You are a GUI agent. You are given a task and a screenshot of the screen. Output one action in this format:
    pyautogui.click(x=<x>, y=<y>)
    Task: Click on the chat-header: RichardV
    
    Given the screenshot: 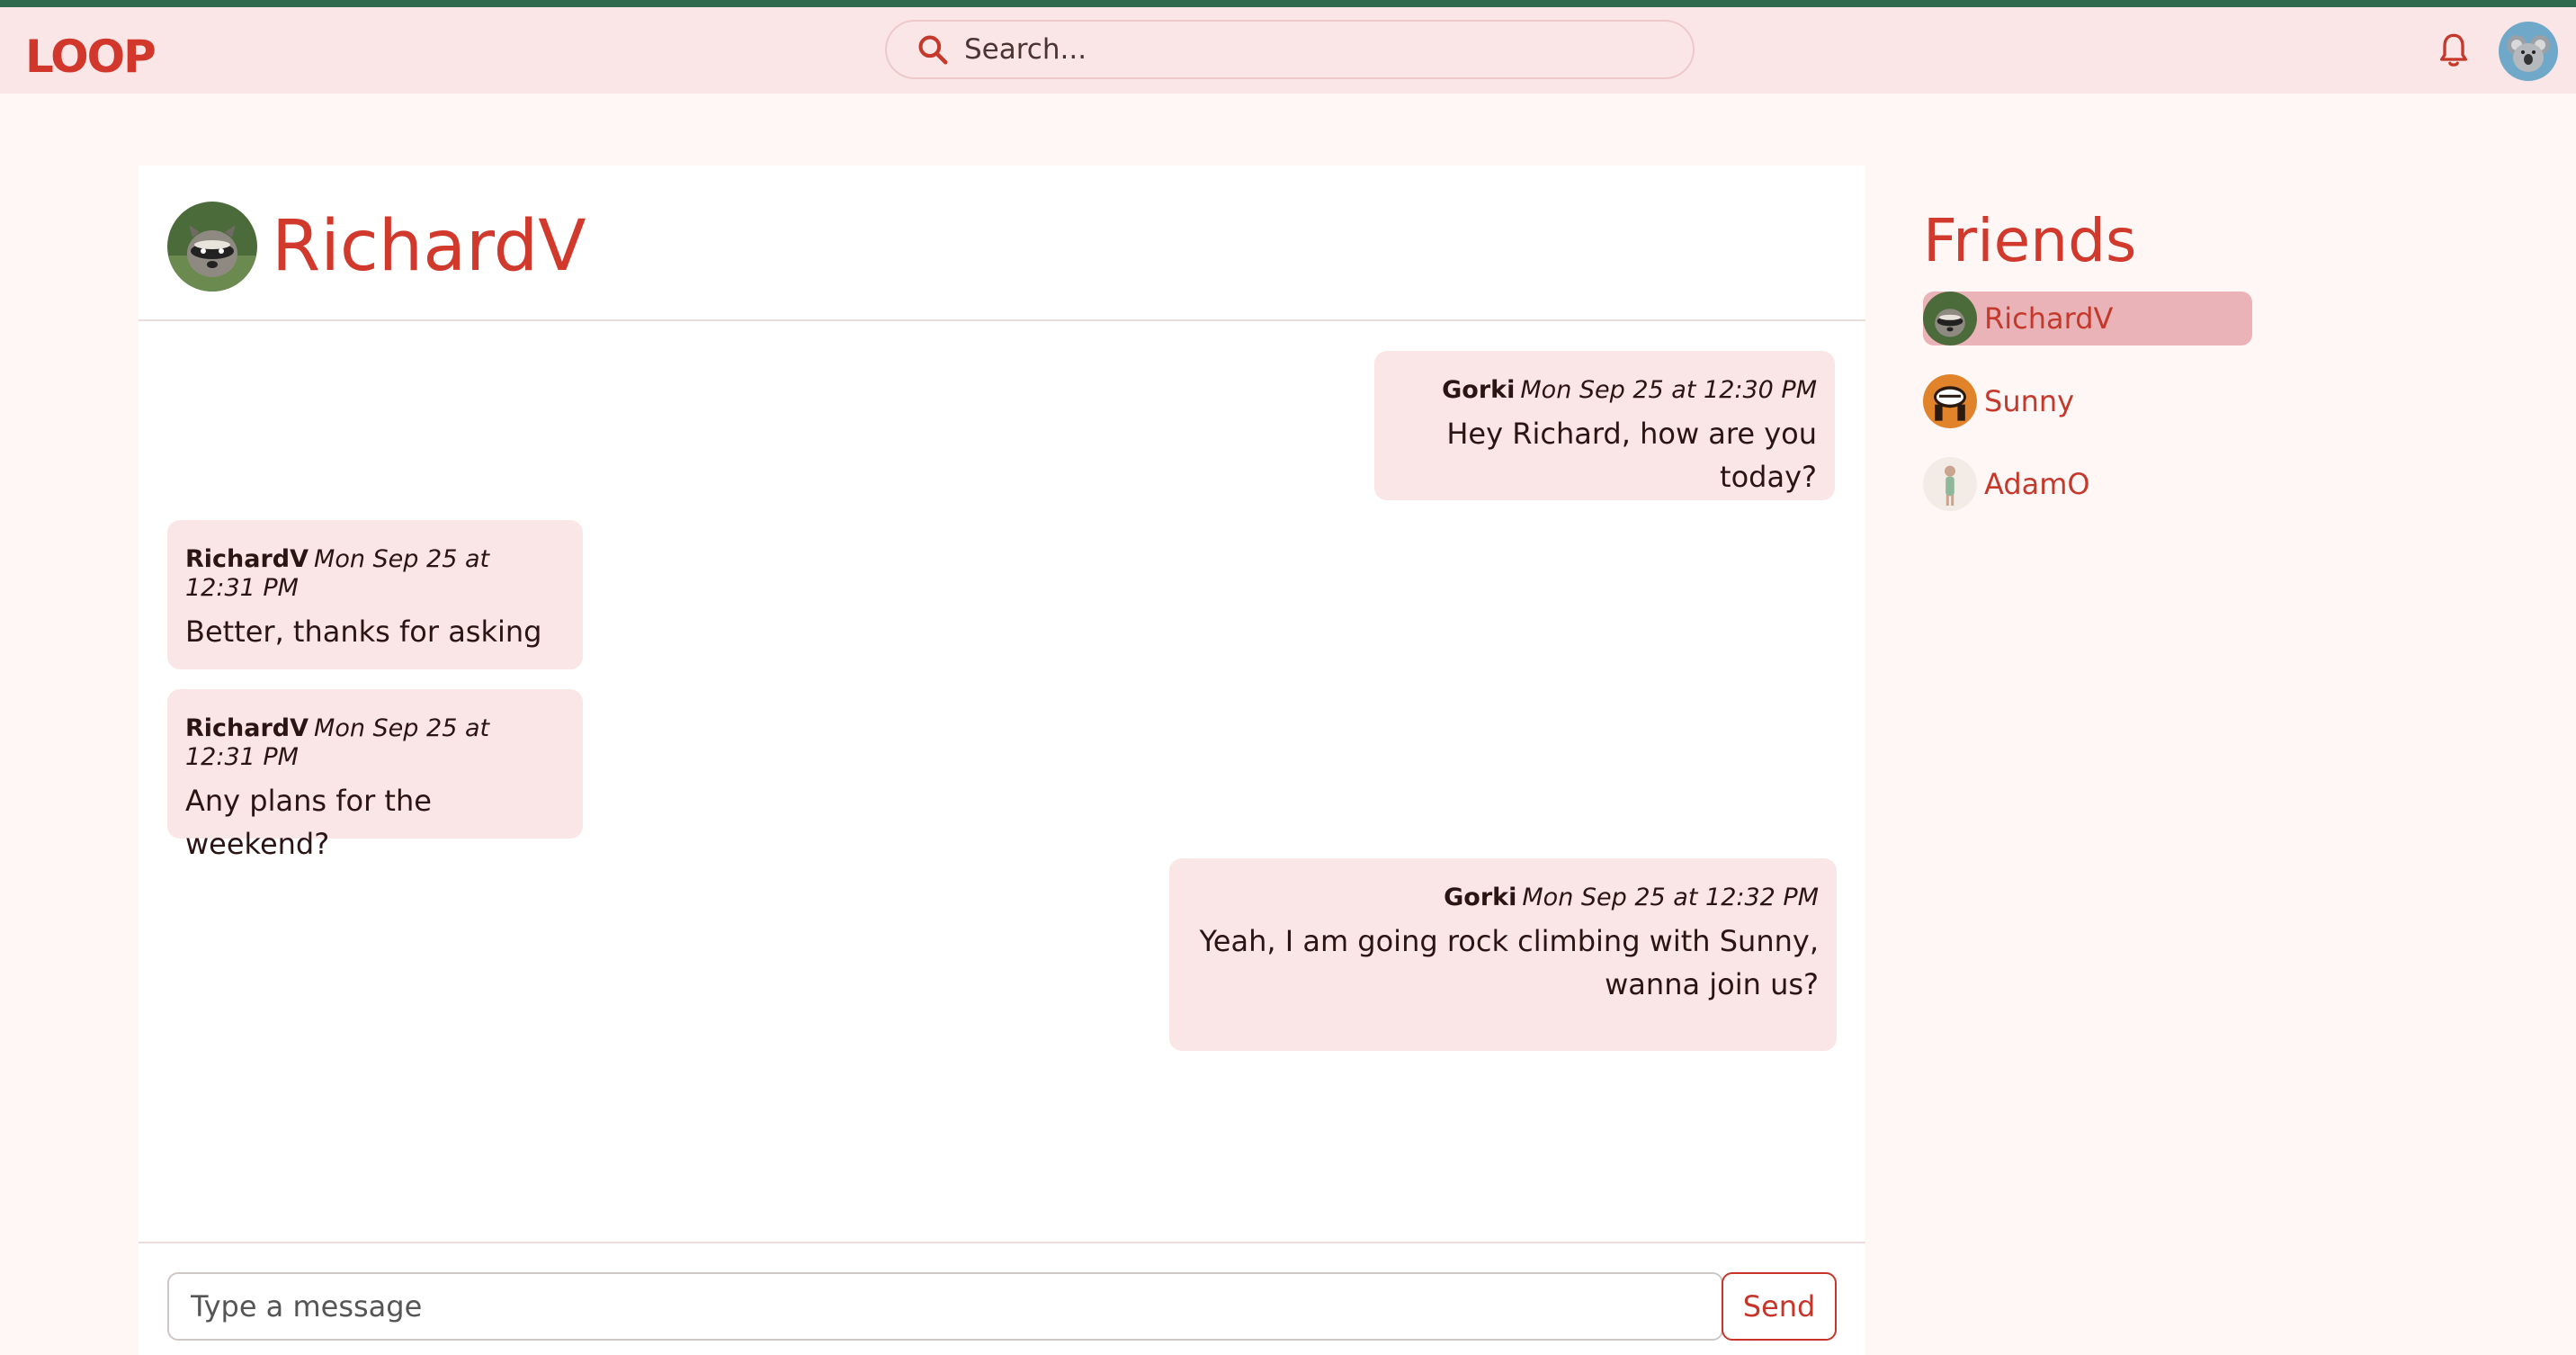 What is the action you would take?
    pyautogui.click(x=1002, y=243)
    